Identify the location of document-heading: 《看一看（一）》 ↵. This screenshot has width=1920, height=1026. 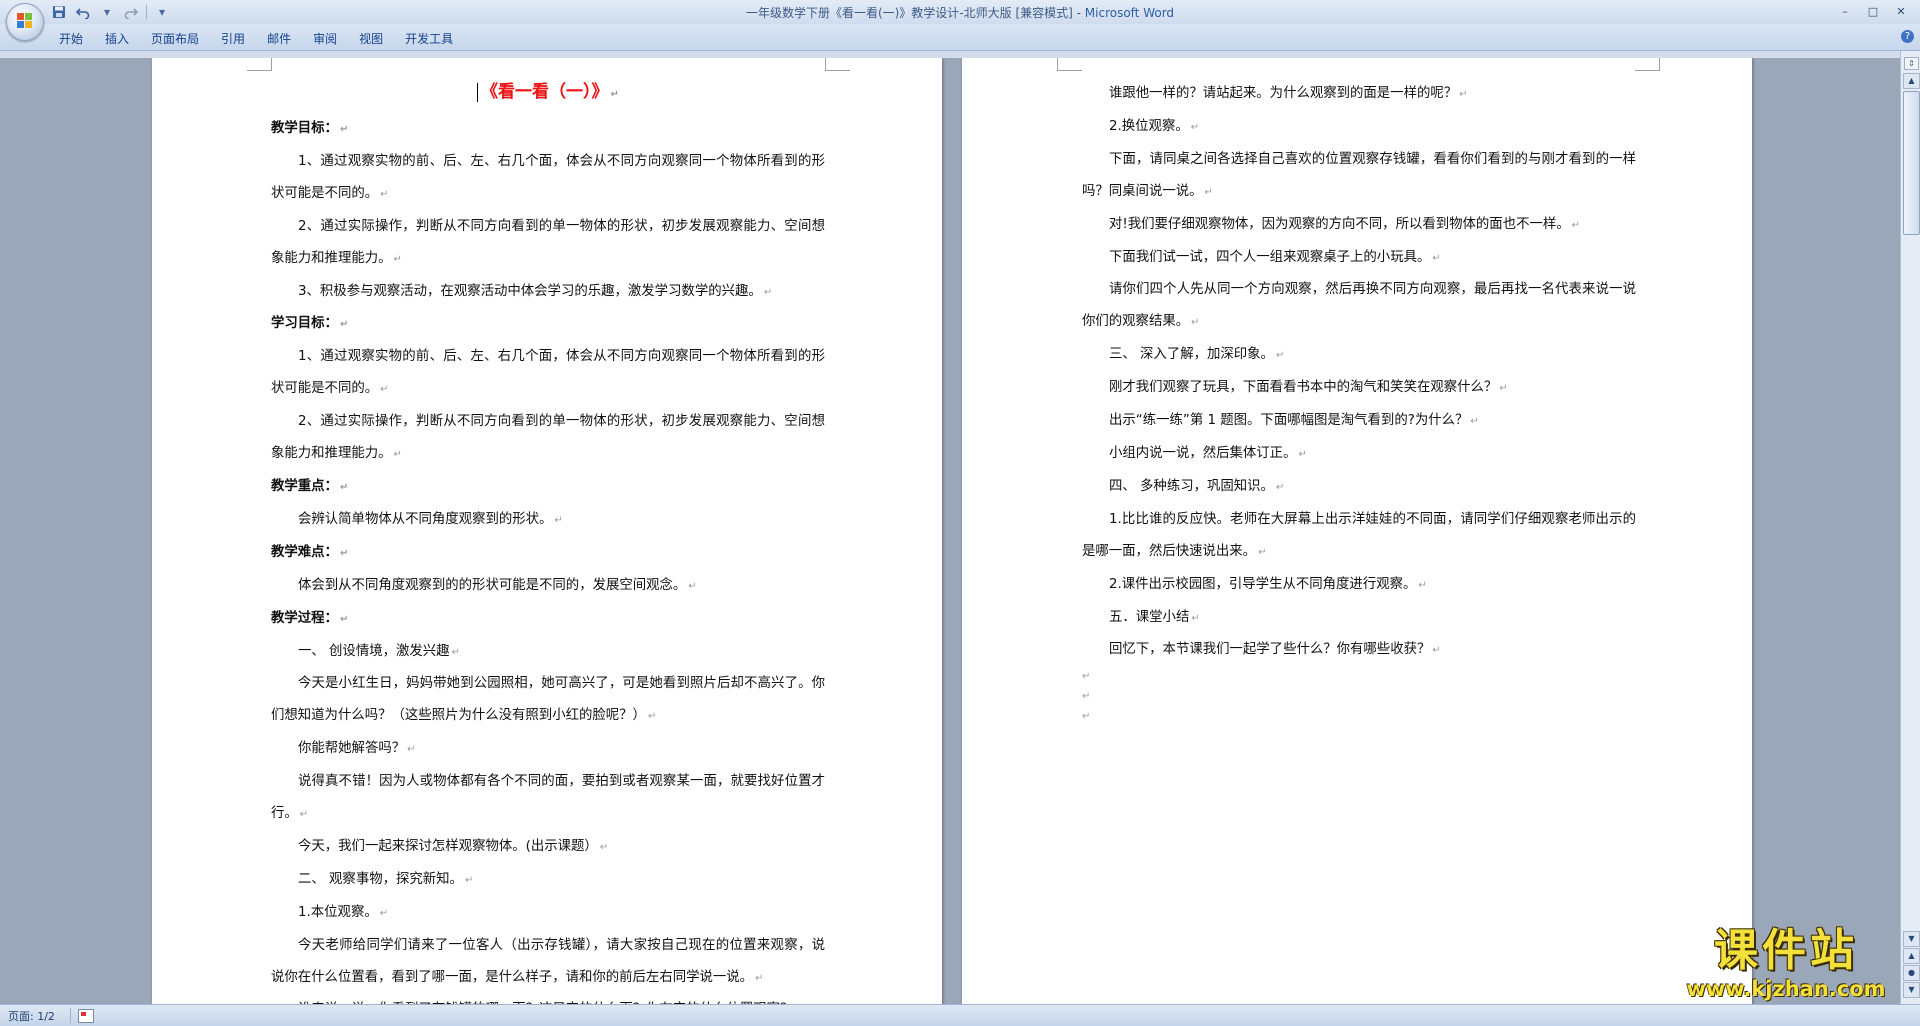
(548, 93).